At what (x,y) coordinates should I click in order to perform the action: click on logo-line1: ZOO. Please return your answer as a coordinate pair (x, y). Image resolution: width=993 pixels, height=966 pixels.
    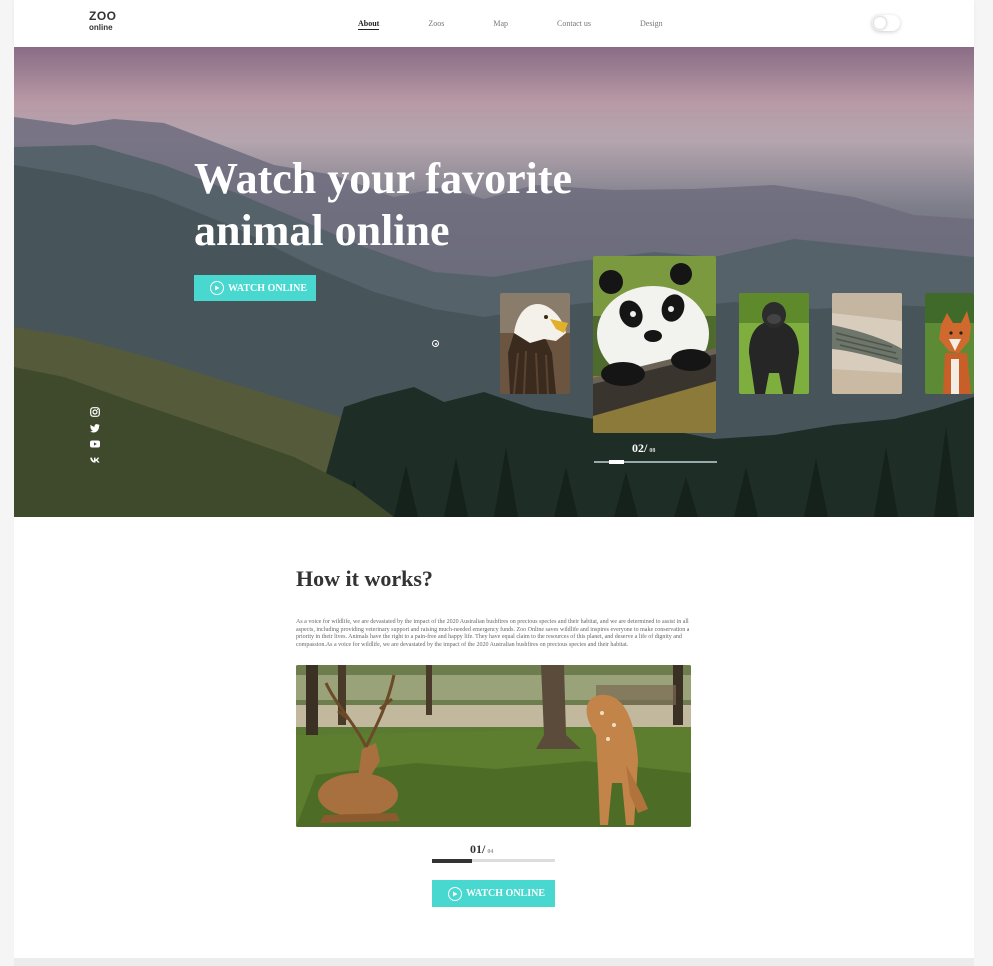
    Looking at the image, I should click on (103, 16).